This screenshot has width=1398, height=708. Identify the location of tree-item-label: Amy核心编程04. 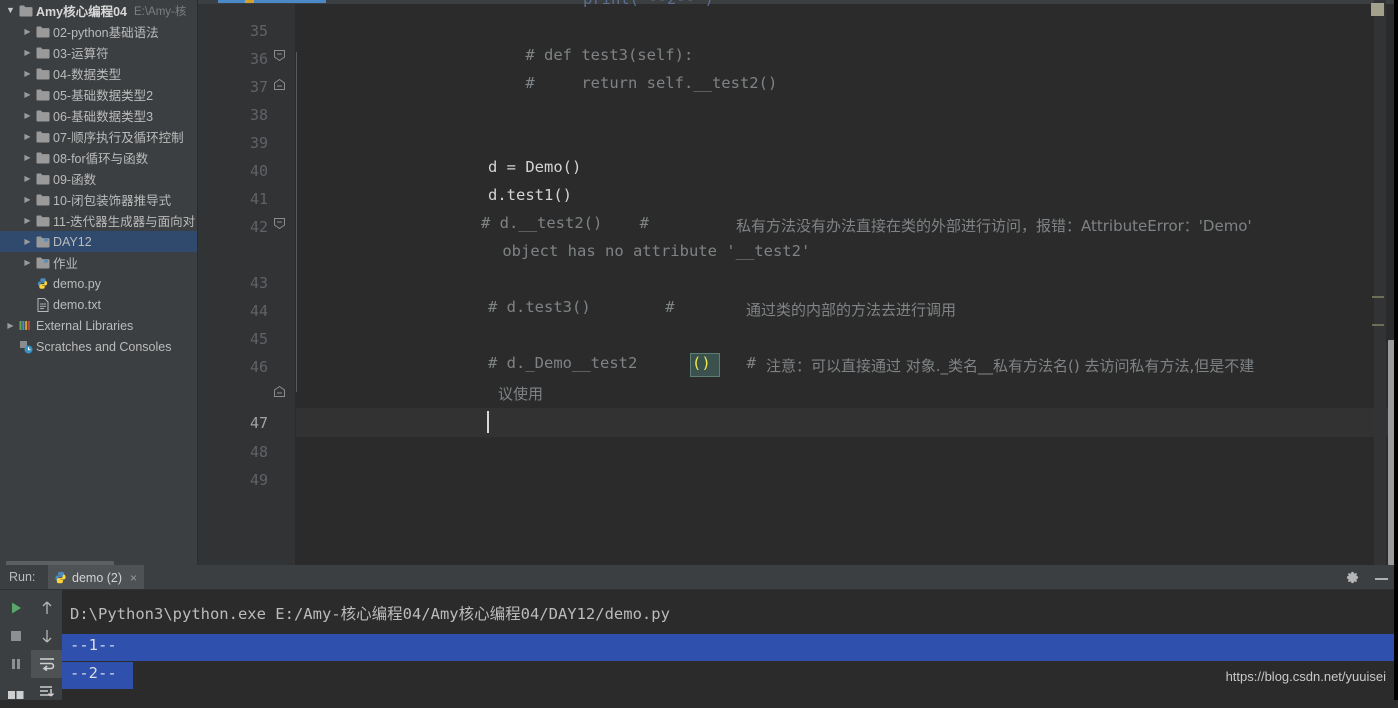
(81, 12).